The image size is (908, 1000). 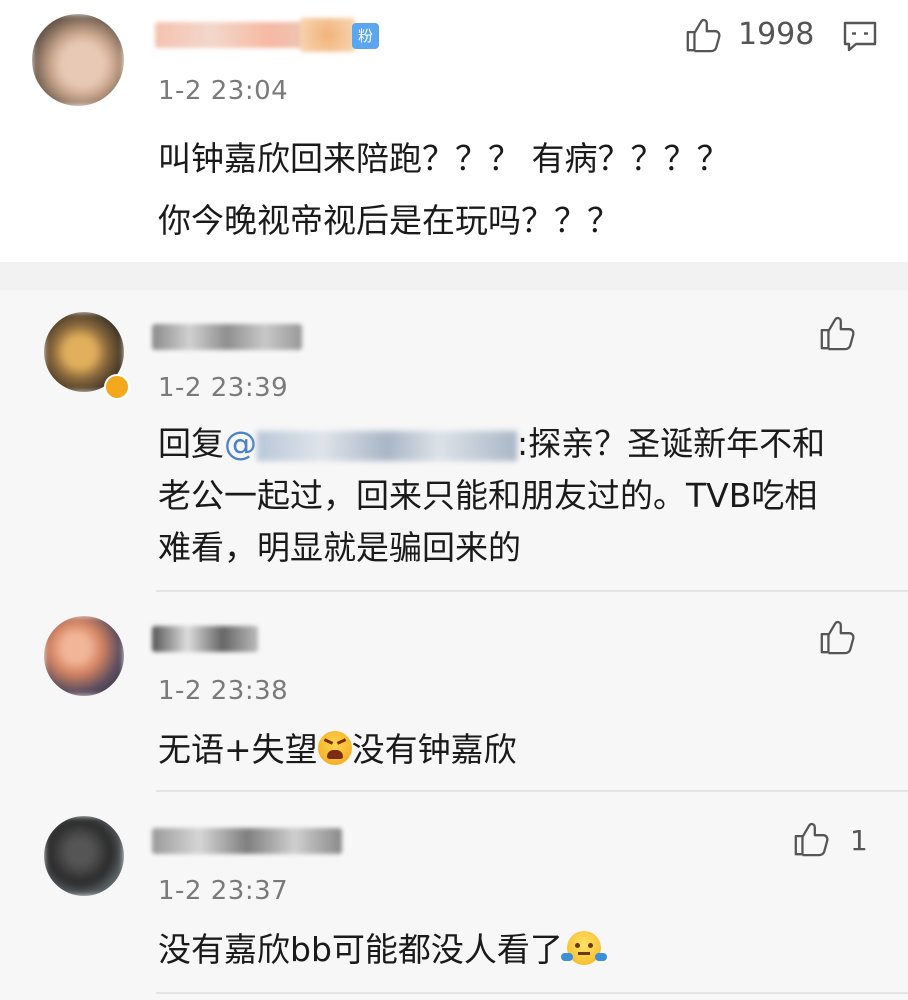 I want to click on reply-text: 无语+失望 没有钟嘉欣, so click(x=337, y=750).